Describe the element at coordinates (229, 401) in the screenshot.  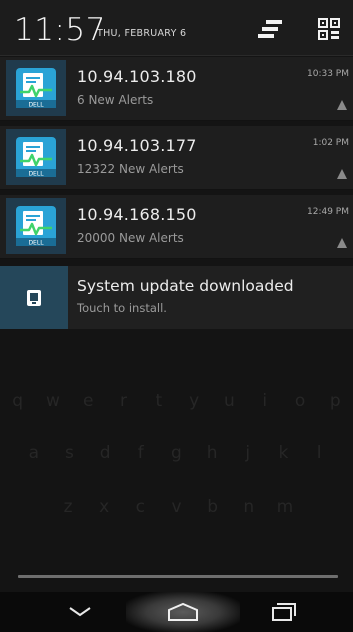
I see `key: u` at that location.